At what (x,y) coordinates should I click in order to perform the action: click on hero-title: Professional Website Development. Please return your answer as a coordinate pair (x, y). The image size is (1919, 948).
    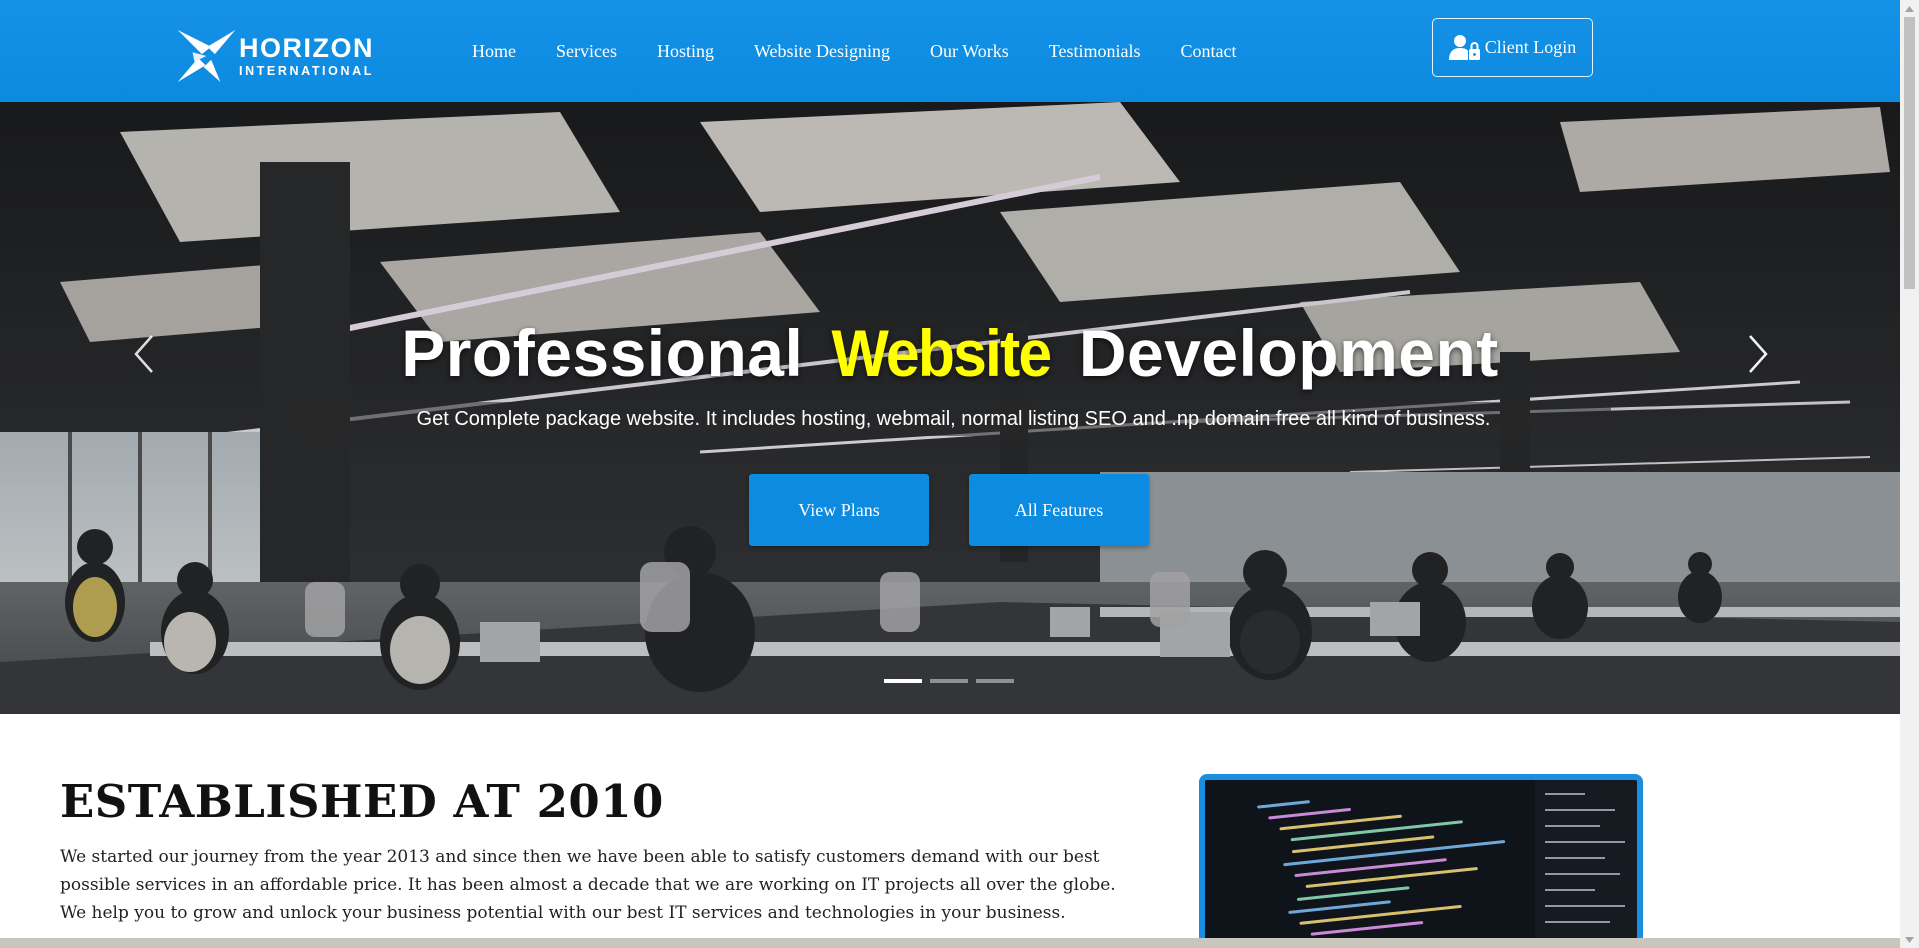
    Looking at the image, I should click on (950, 353).